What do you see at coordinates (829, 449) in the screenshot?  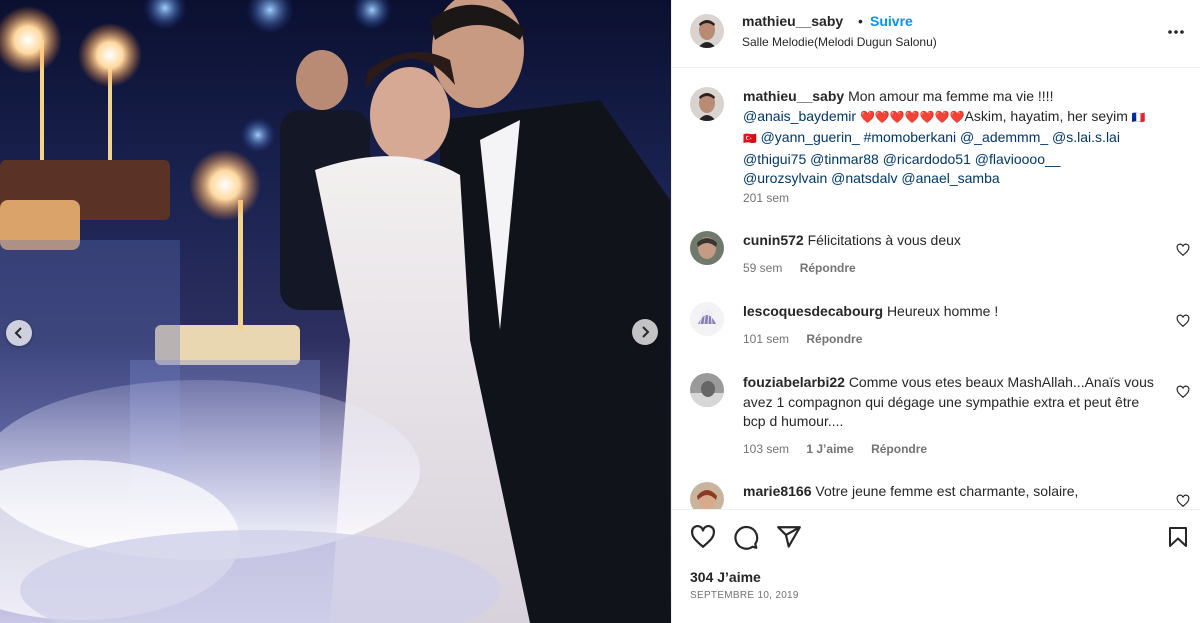 I see `comment-likes: 1 J’aime` at bounding box center [829, 449].